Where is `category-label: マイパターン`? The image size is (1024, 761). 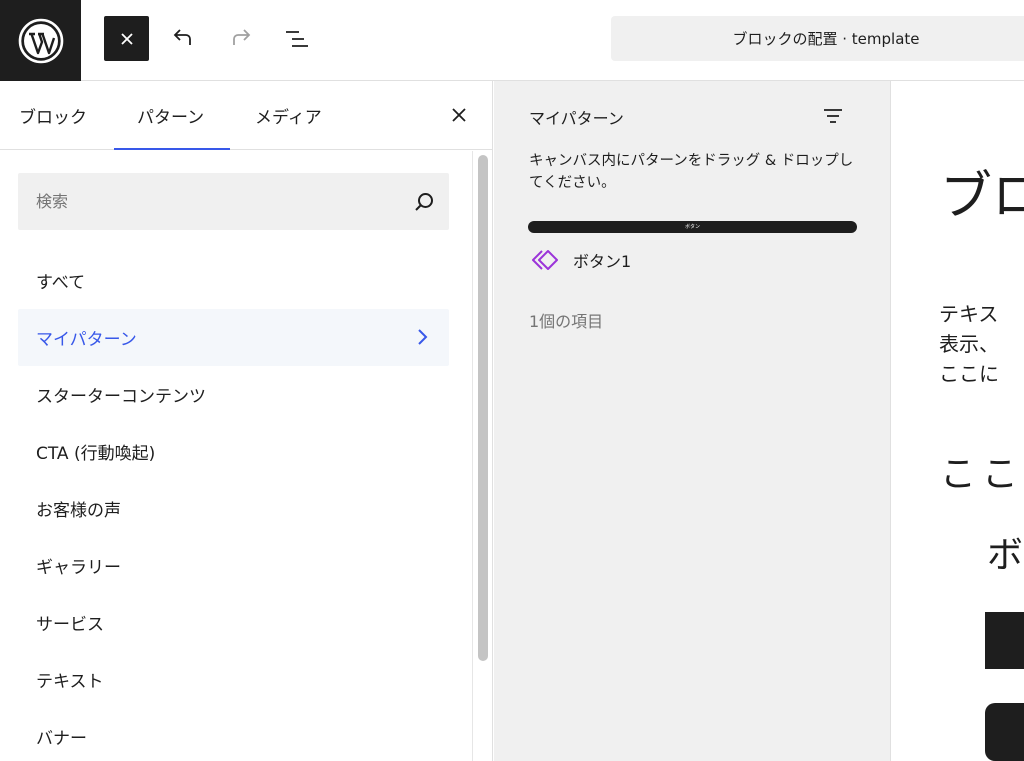 category-label: マイパターン is located at coordinates (86, 340).